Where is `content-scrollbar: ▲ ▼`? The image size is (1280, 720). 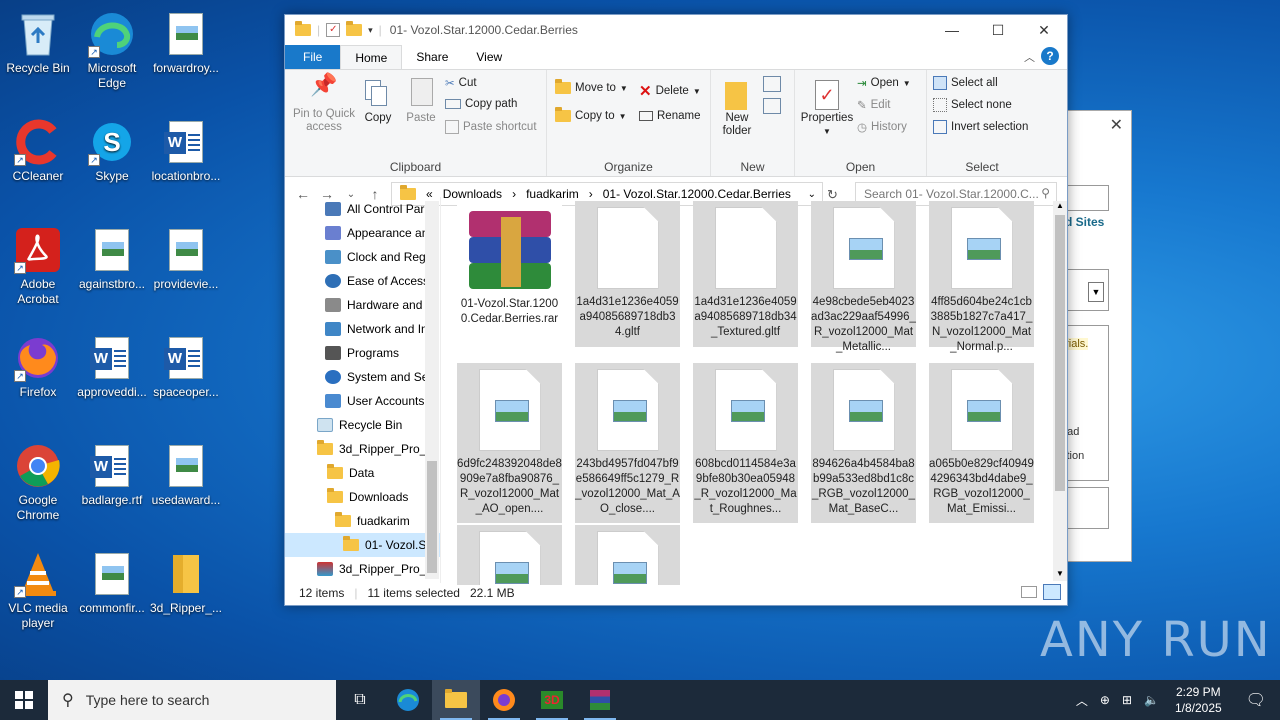
content-scrollbar: ▲ ▼ is located at coordinates (1060, 391).